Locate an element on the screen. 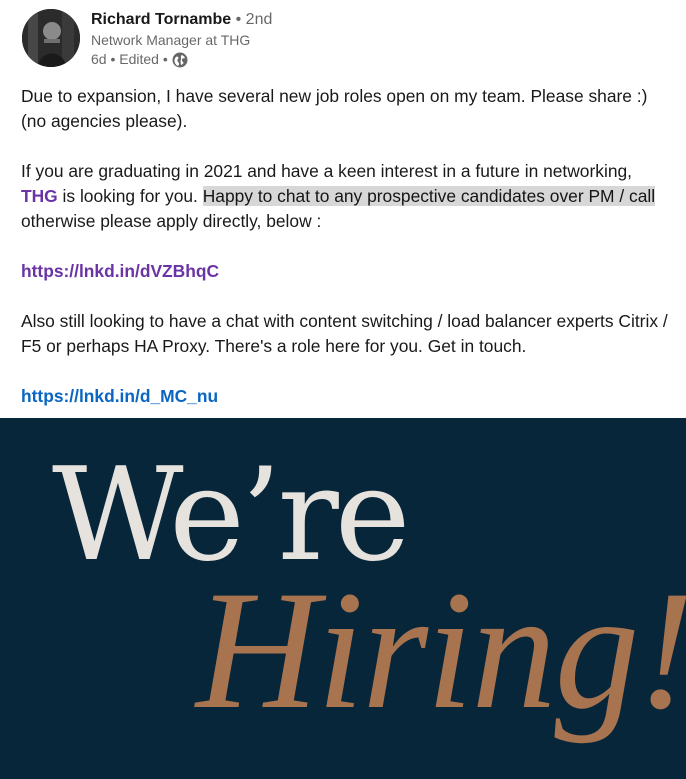 This screenshot has height=779, width=686. paragraph-link1: https://lnkd.in/dVZBhqC is located at coordinates (347, 271).